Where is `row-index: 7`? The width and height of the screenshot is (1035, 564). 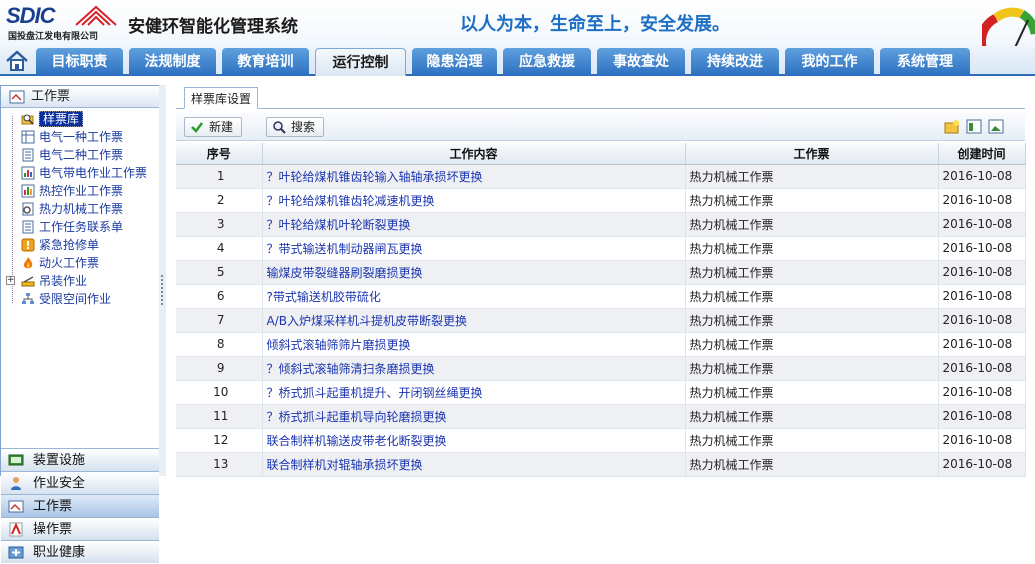 row-index: 7 is located at coordinates (219, 320).